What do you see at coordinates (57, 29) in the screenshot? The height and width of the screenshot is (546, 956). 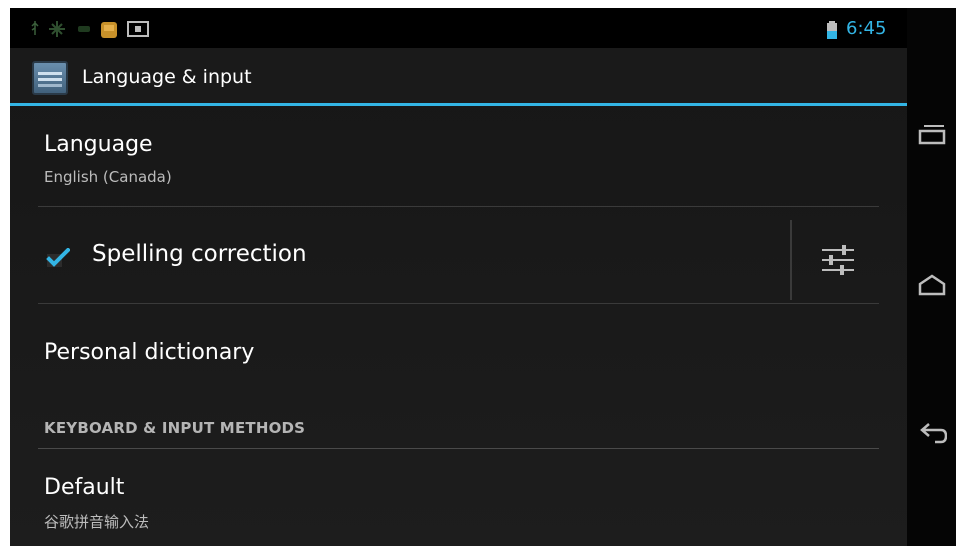 I see `android-debug-icon` at bounding box center [57, 29].